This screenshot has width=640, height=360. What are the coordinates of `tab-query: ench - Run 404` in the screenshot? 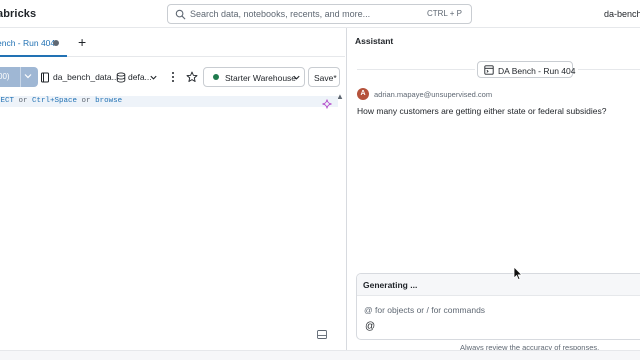 It's located at (33, 43).